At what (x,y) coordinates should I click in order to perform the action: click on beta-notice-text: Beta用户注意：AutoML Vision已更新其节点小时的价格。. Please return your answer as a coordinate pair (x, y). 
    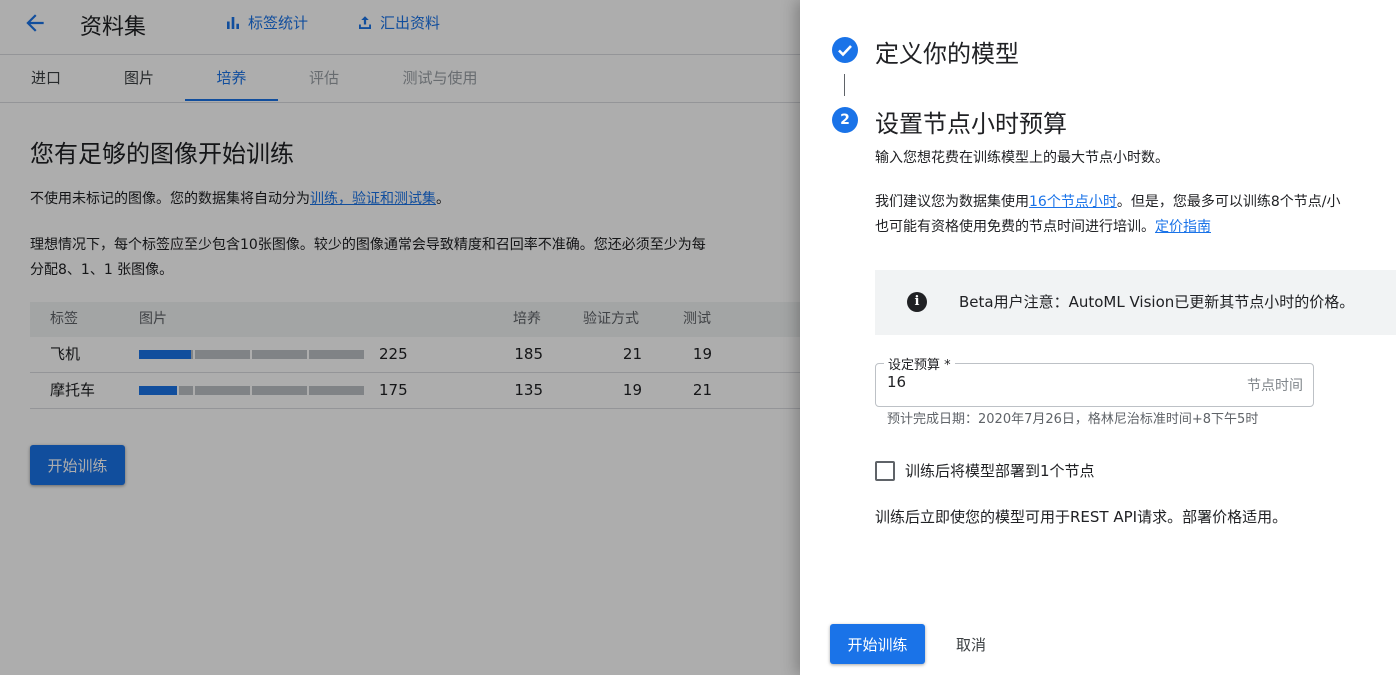
    Looking at the image, I should click on (1157, 302).